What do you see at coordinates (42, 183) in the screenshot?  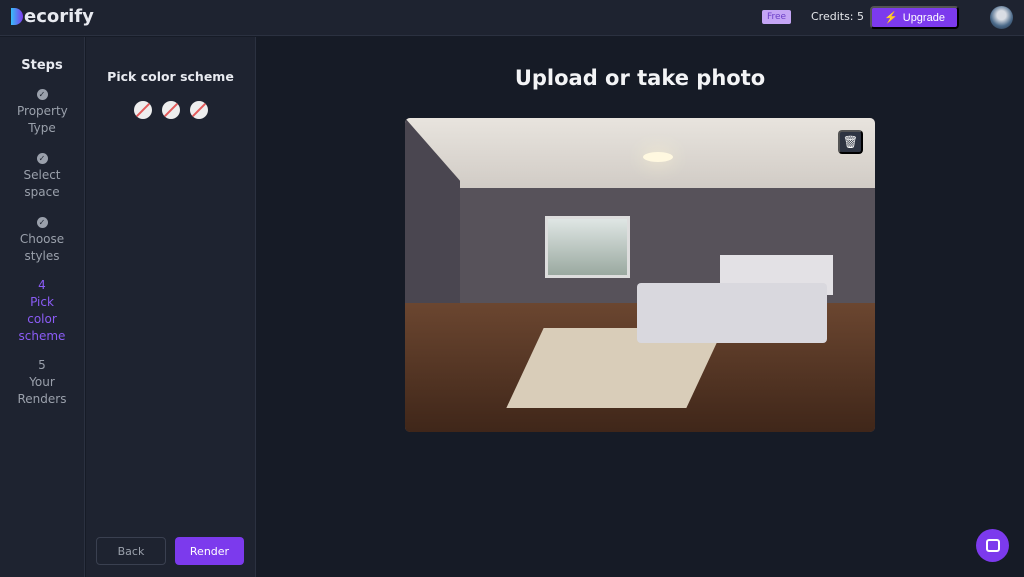 I see `step-label: Select space` at bounding box center [42, 183].